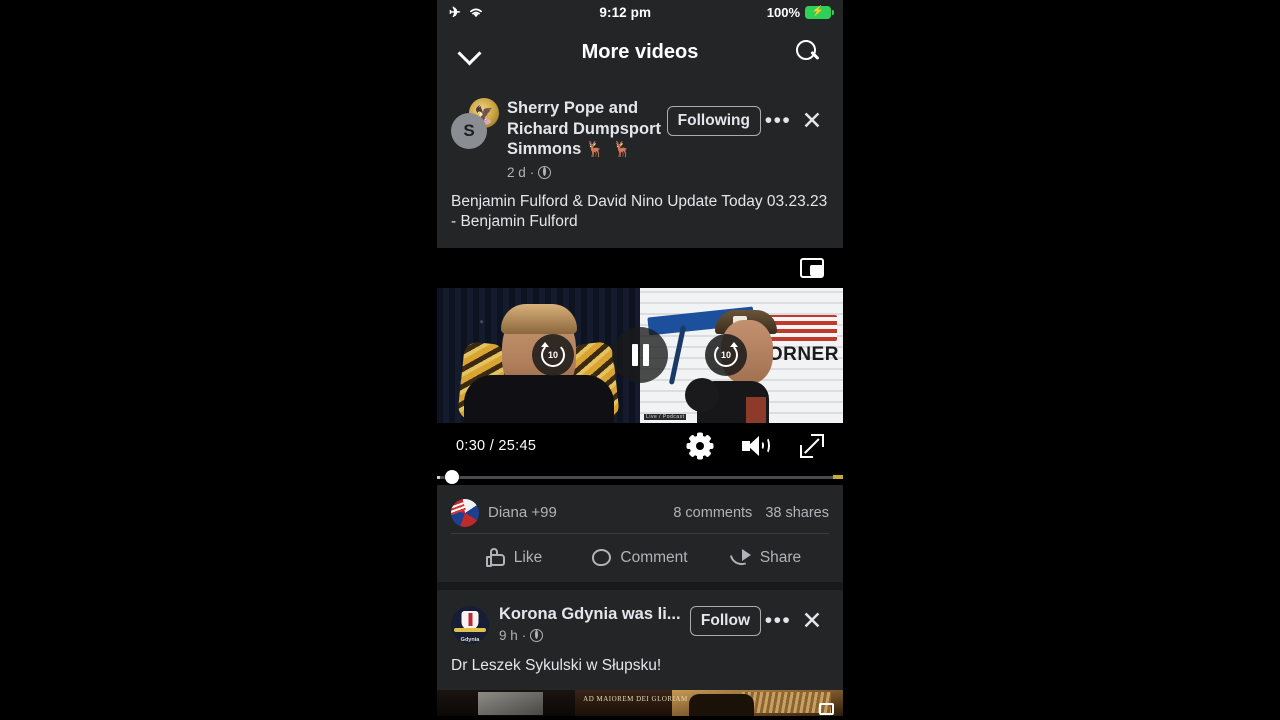 The height and width of the screenshot is (720, 1280). What do you see at coordinates (700, 445) in the screenshot?
I see `gear-icon` at bounding box center [700, 445].